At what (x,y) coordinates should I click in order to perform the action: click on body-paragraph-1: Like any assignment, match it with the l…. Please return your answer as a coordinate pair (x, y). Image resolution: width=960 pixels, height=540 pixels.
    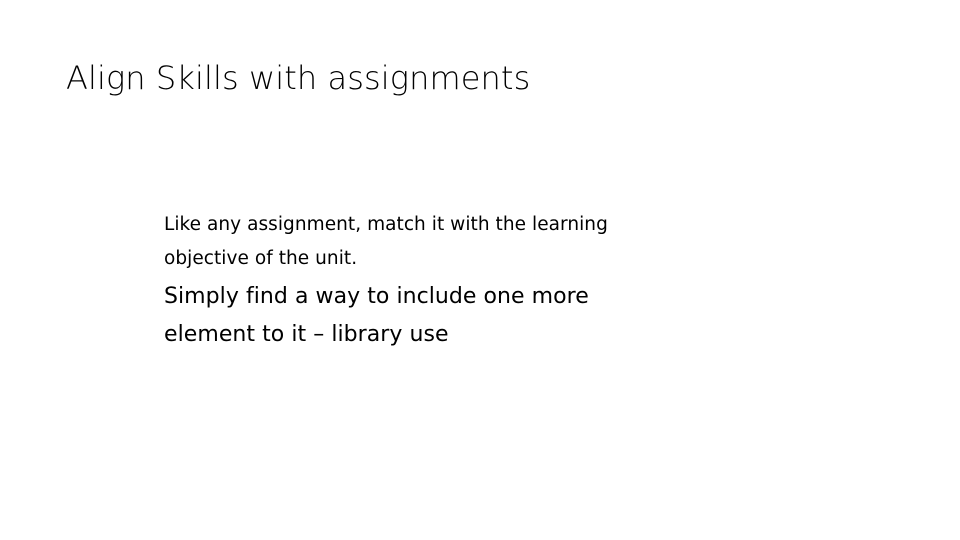
    Looking at the image, I should click on (438, 241).